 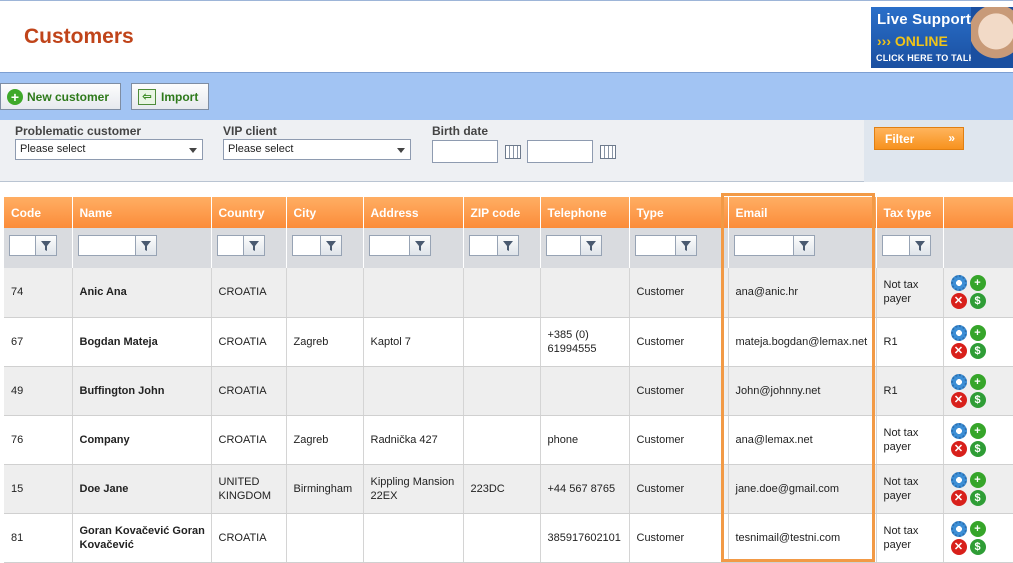 I want to click on column-header-telephone: Telephone, so click(x=585, y=212).